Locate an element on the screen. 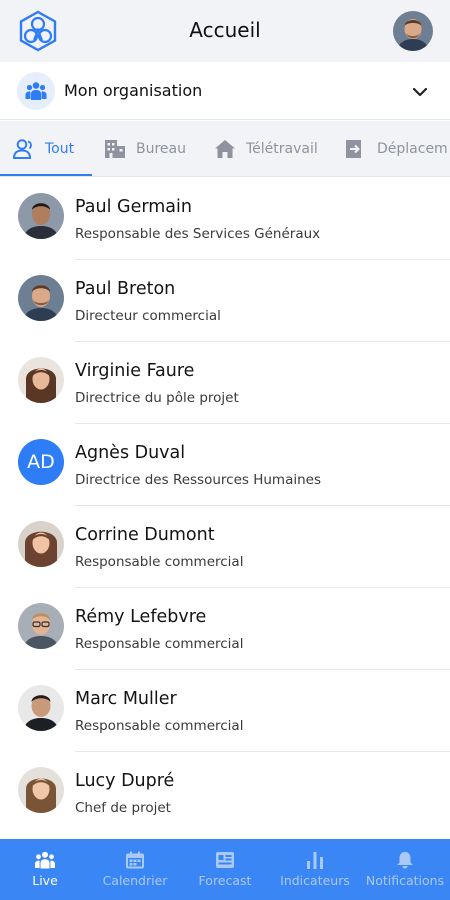  person-name: Lucy Dupré is located at coordinates (125, 781).